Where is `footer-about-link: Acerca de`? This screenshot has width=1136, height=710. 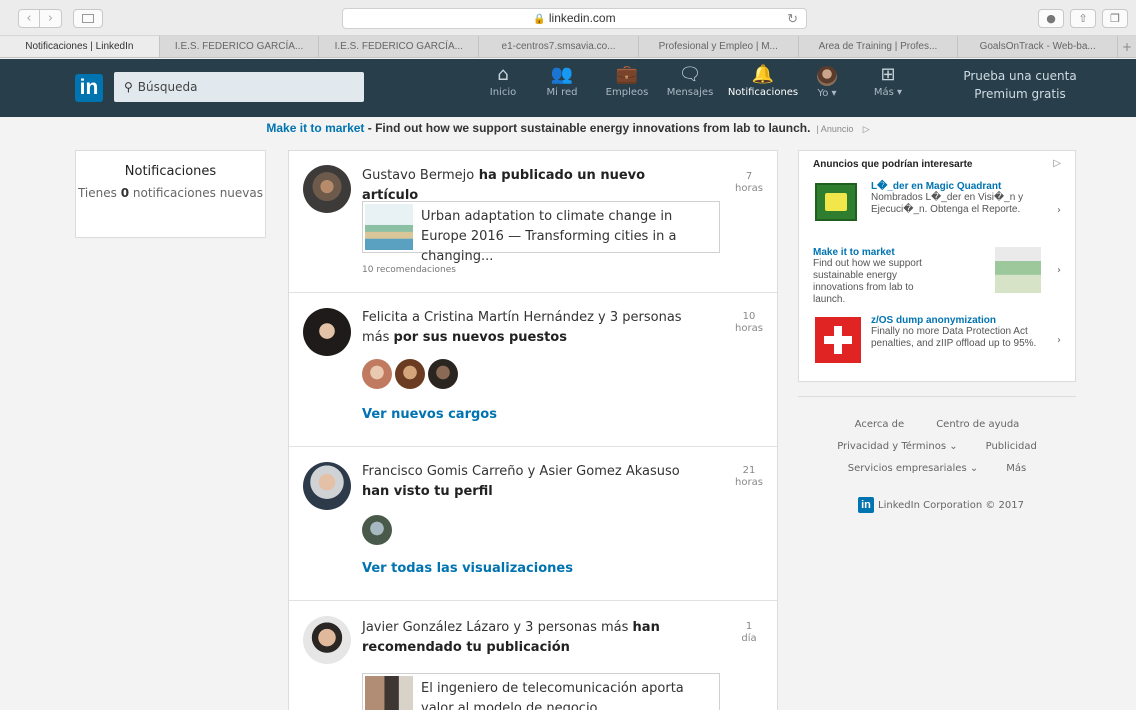 footer-about-link: Acerca de is located at coordinates (880, 425).